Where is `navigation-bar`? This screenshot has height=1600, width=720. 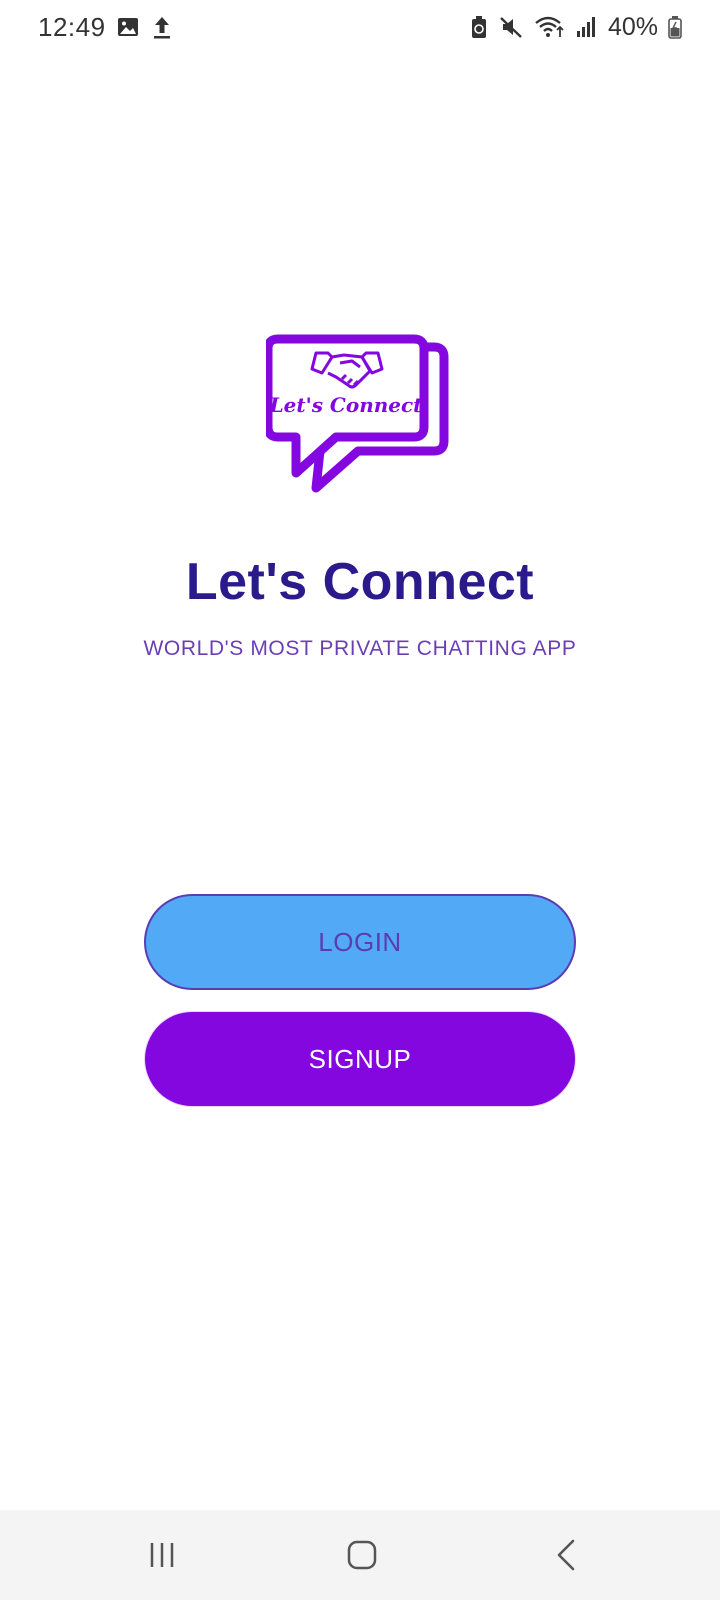 navigation-bar is located at coordinates (360, 1555).